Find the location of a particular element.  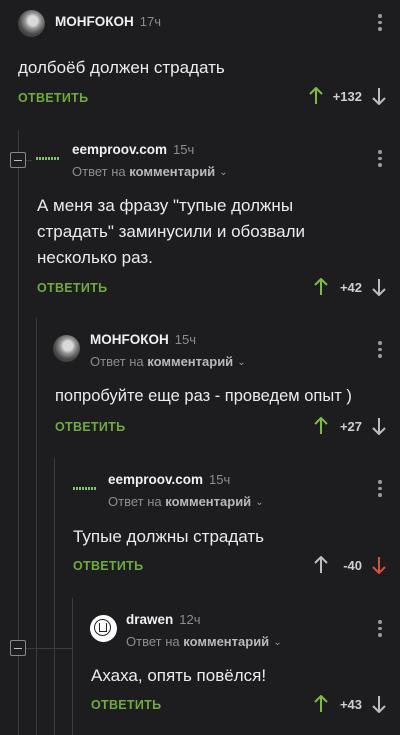

branch-connector is located at coordinates (45, 648).